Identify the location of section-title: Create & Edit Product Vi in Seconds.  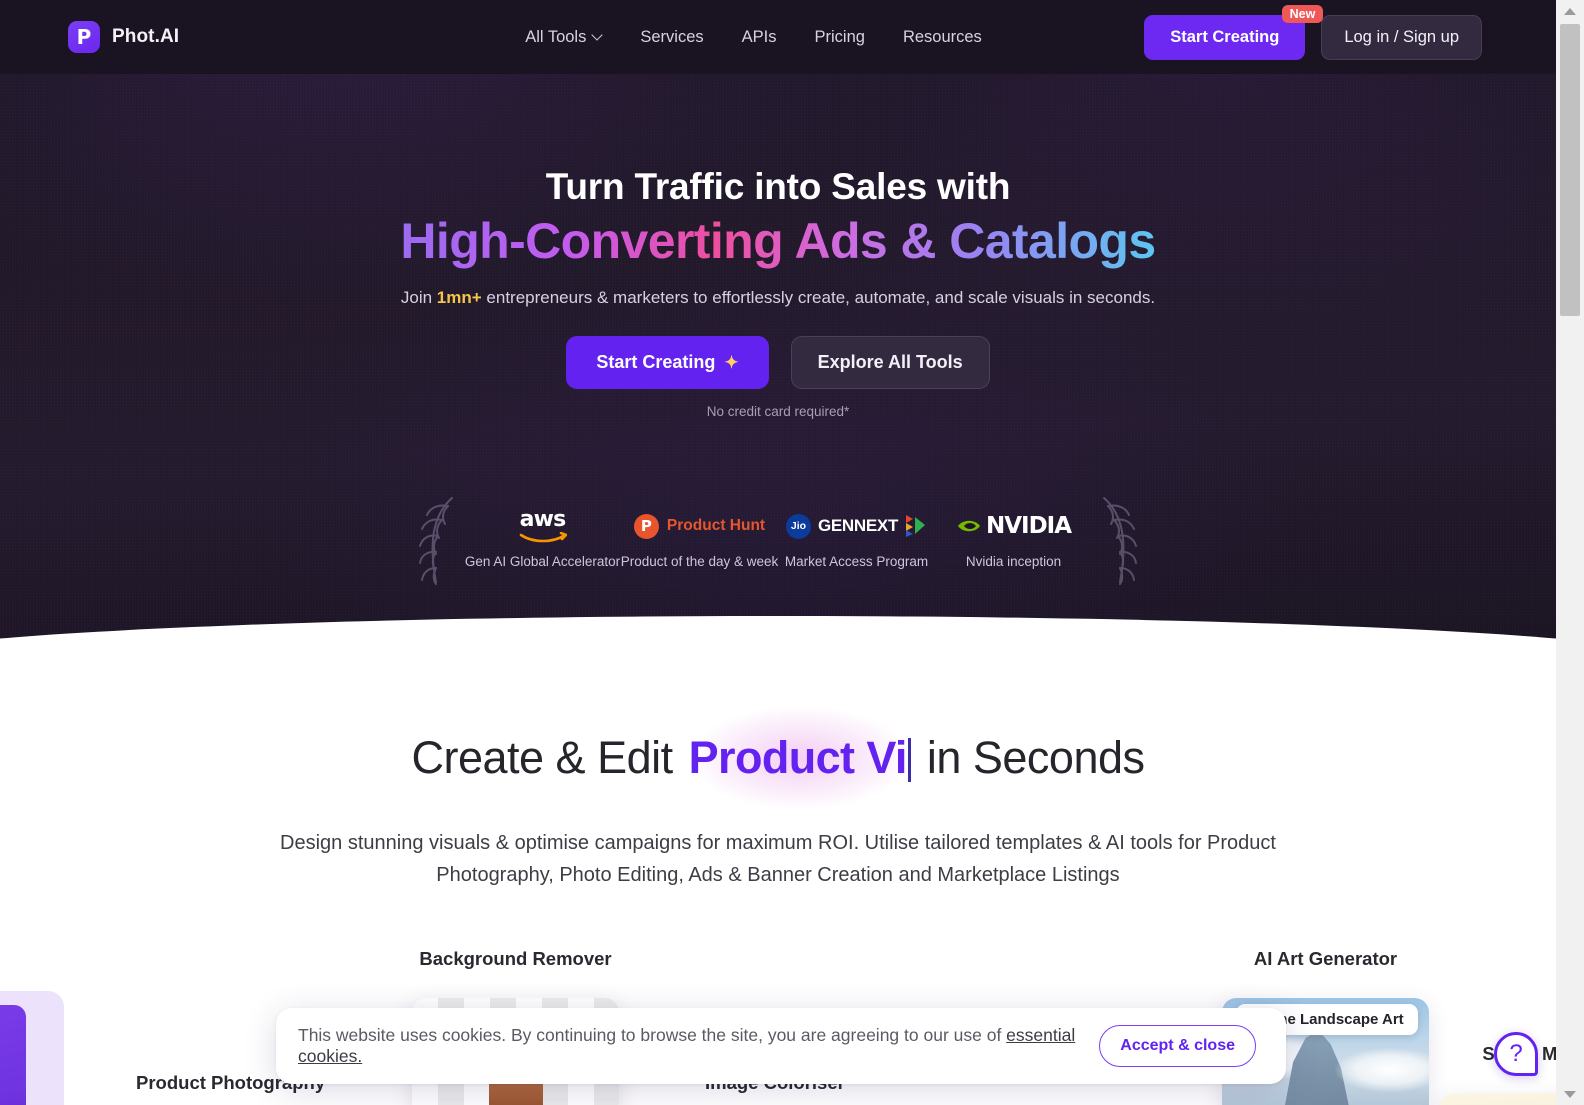
(778, 758).